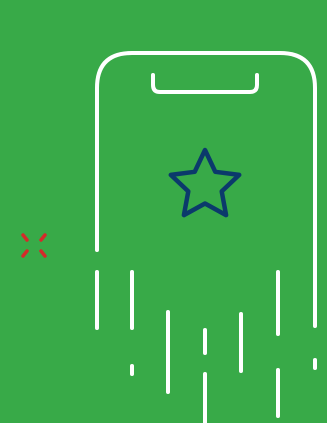  Describe the element at coordinates (205, 83) in the screenshot. I see `phone-notch` at that location.